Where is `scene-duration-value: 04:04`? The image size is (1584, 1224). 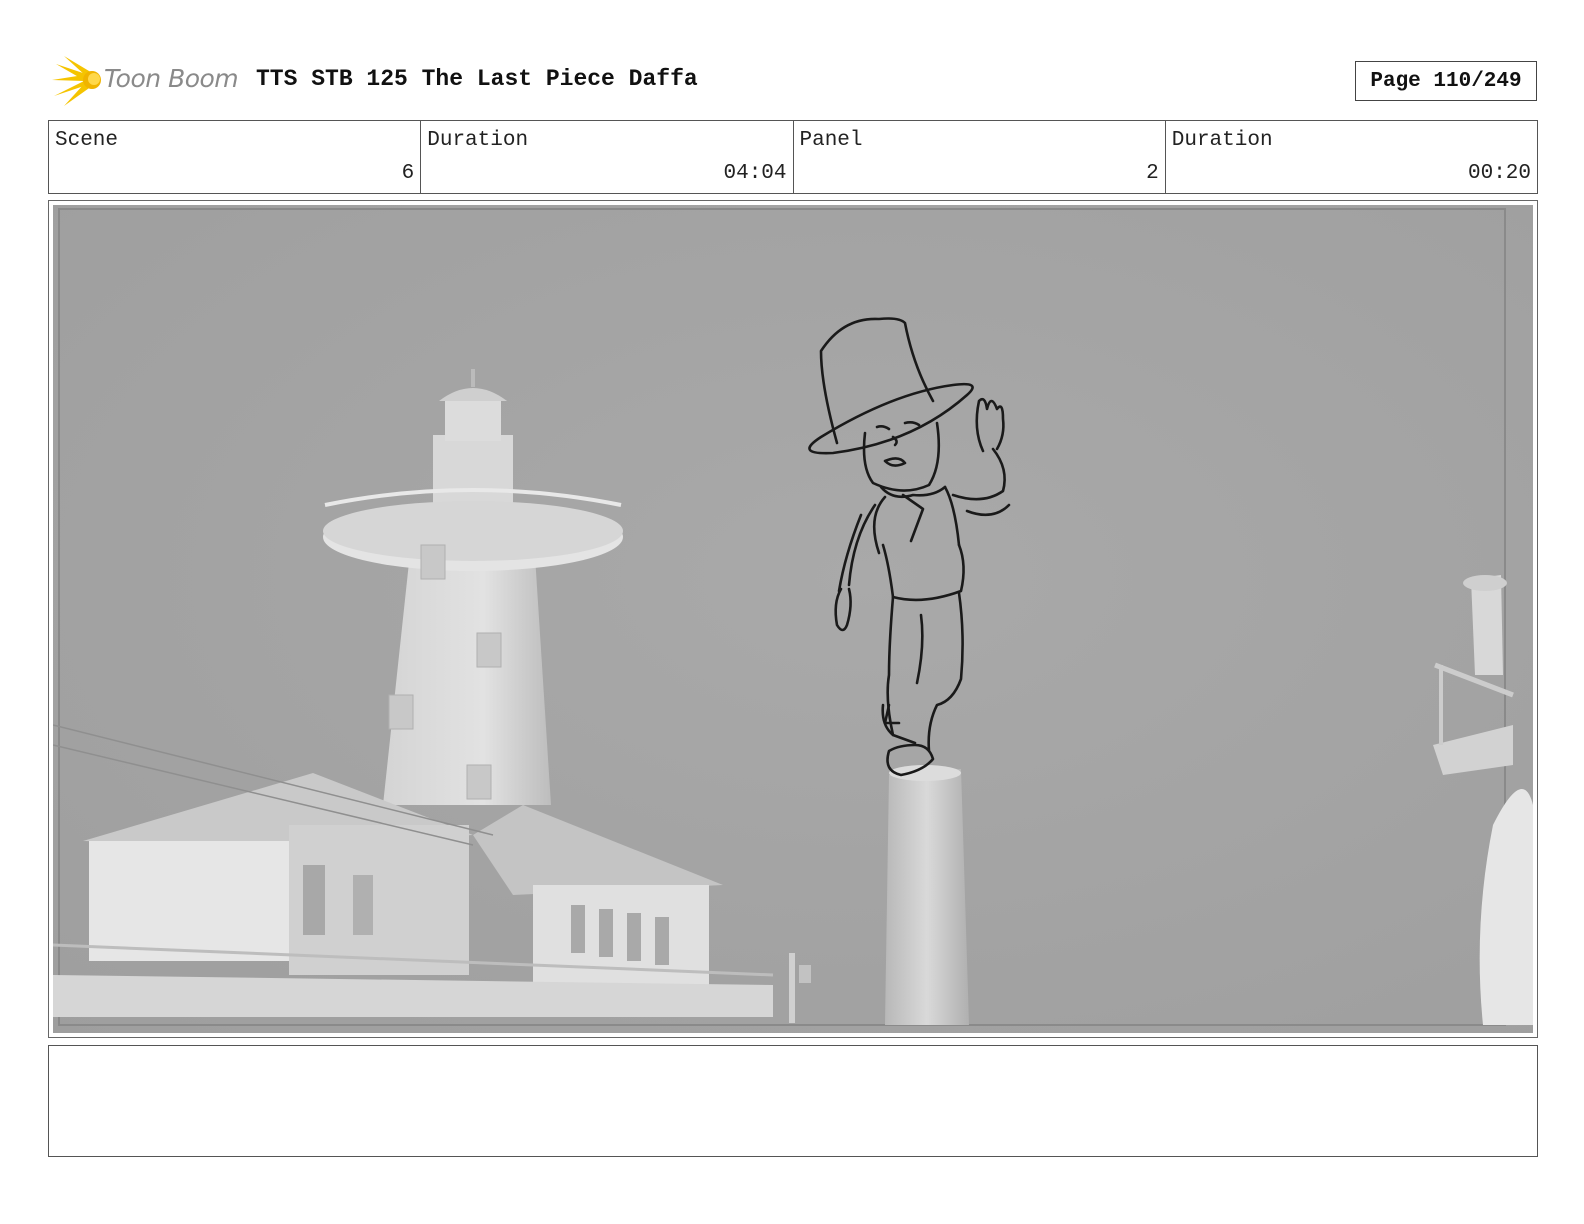
scene-duration-value: 04:04 is located at coordinates (755, 173).